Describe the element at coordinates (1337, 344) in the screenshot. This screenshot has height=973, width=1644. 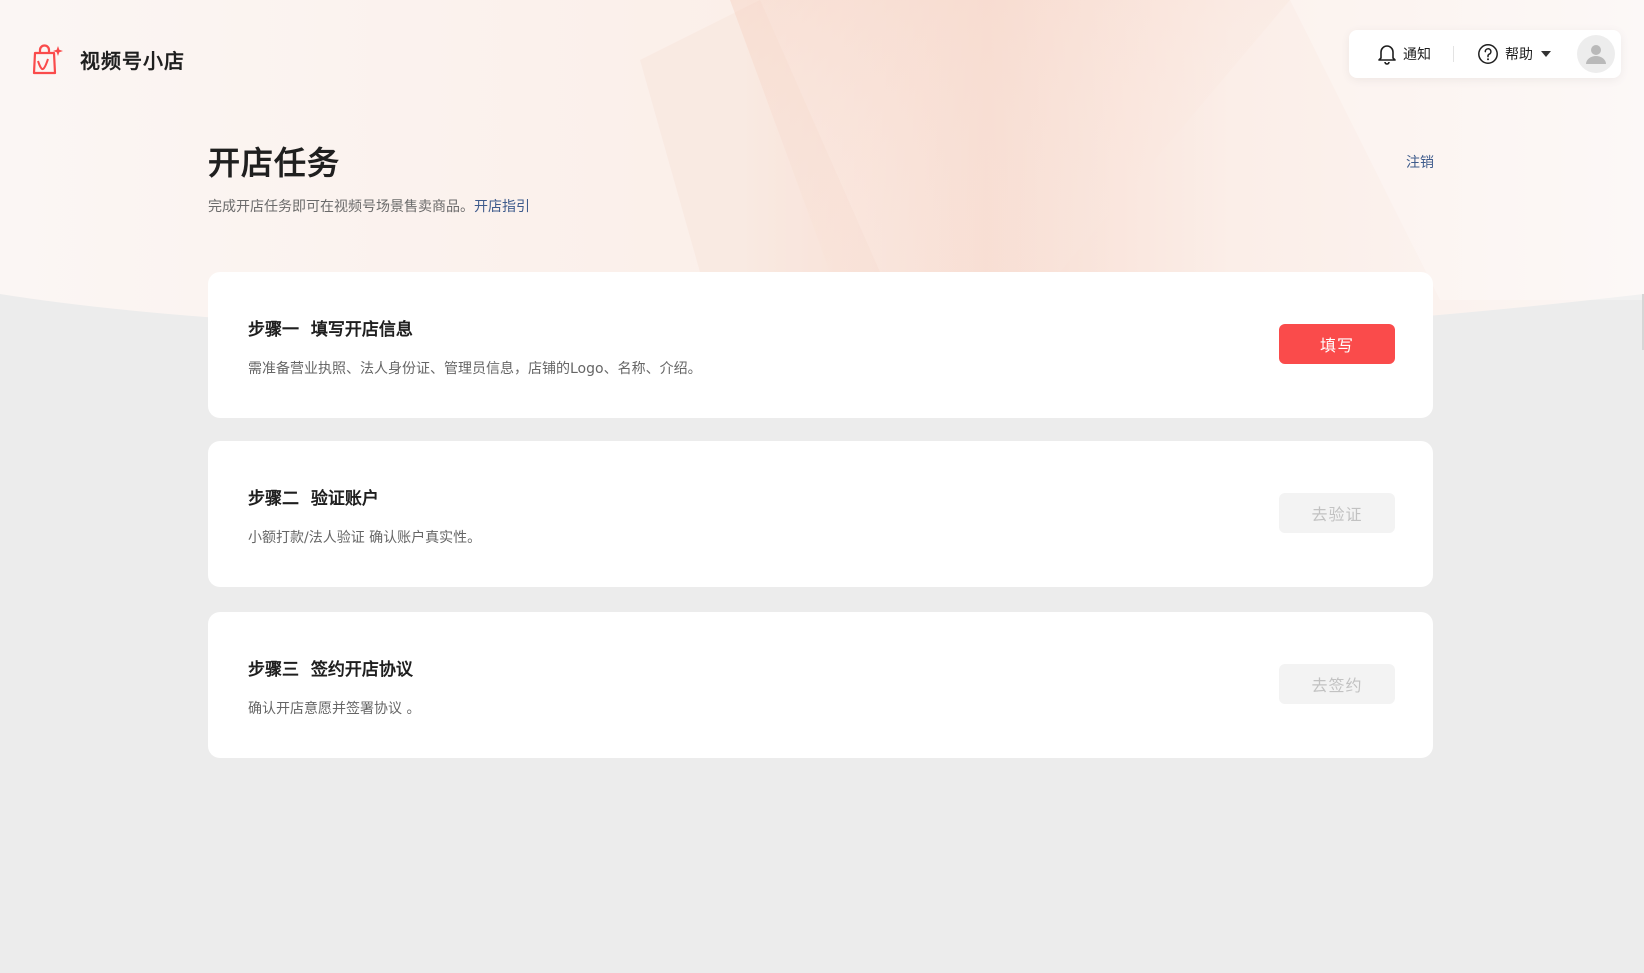
I see `fill-info-button: 填写` at that location.